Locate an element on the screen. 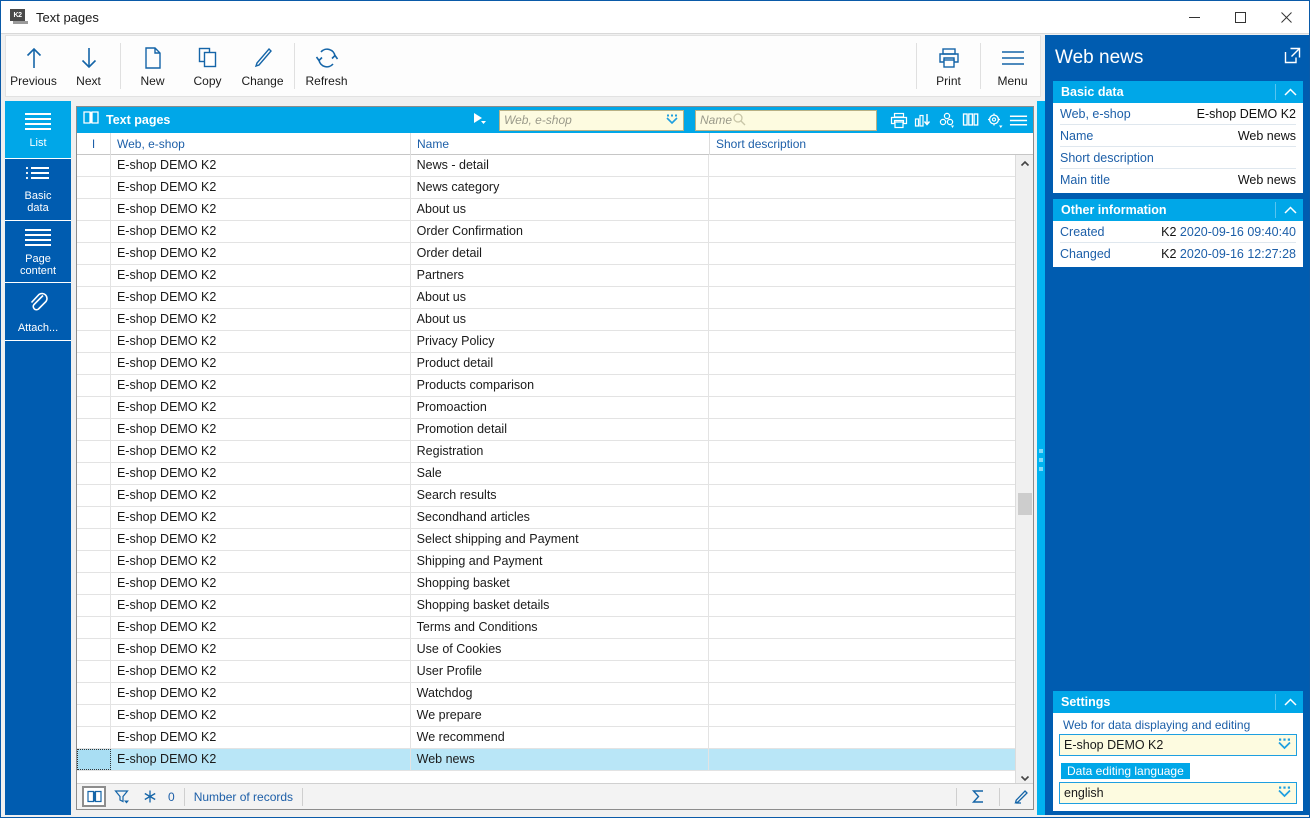 The image size is (1310, 818). sidebar-item-page-content: Page content is located at coordinates (38, 252).